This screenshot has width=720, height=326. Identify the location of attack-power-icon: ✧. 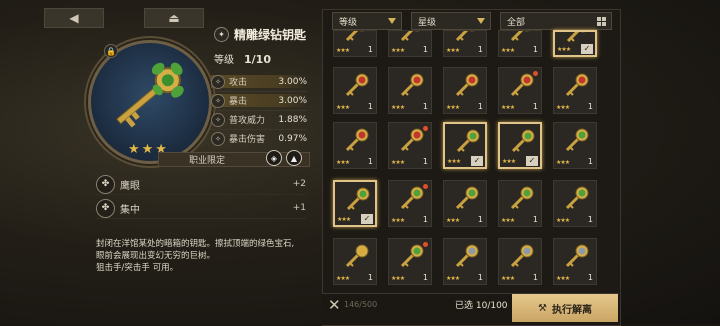
(218, 119).